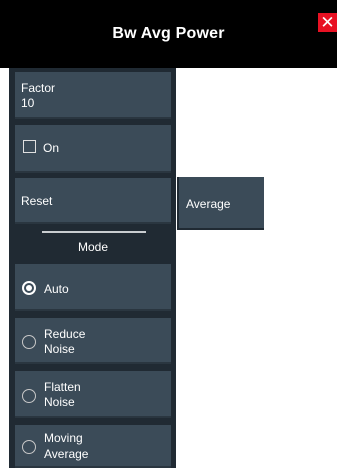 The height and width of the screenshot is (468, 337). I want to click on factor-button: Factor 10, so click(93, 95).